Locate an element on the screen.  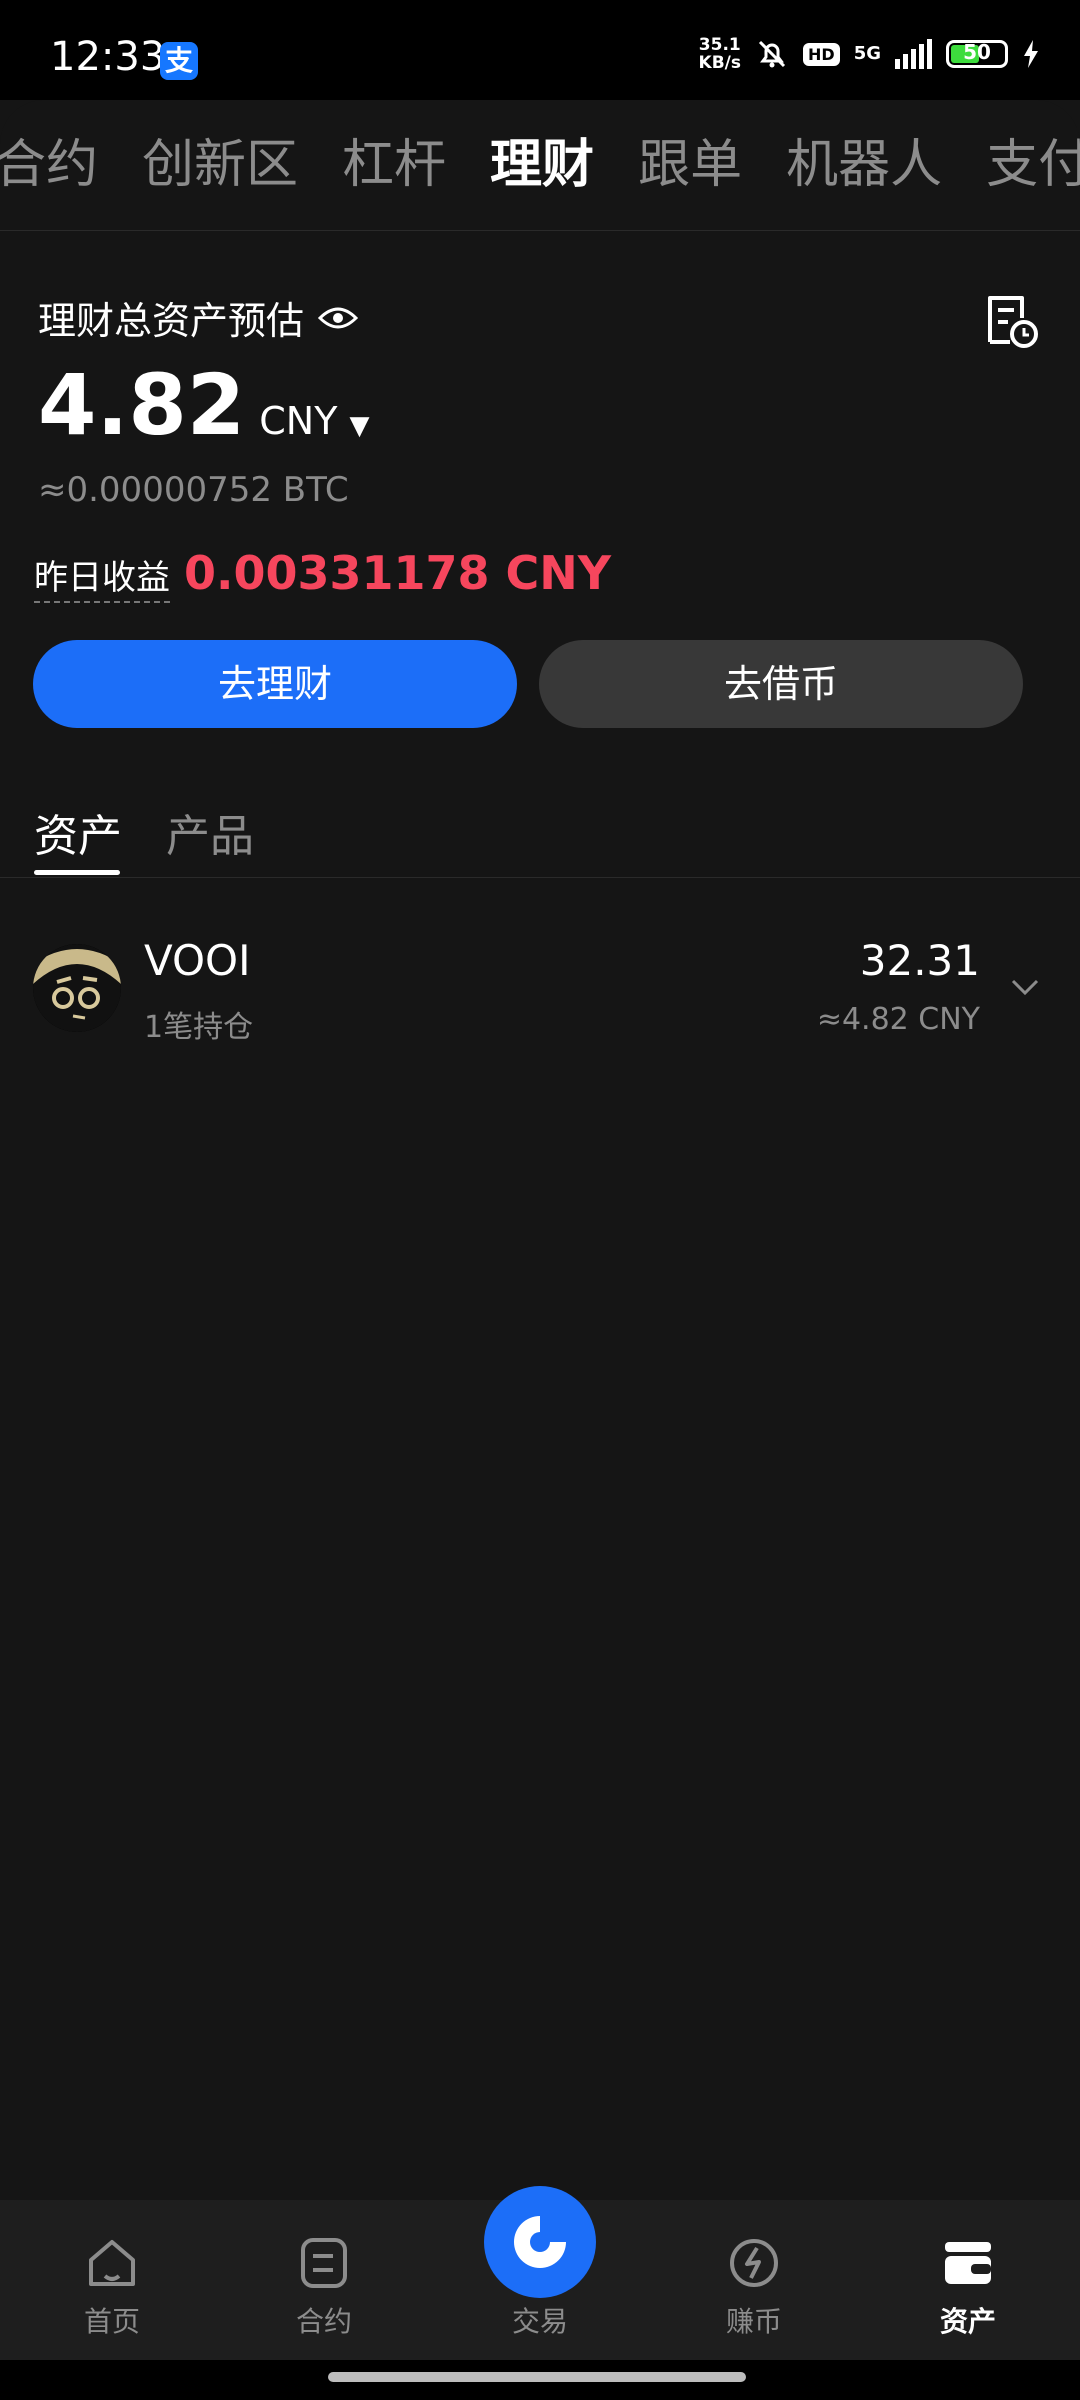
caret-down-icon: ▼ is located at coordinates (359, 426).